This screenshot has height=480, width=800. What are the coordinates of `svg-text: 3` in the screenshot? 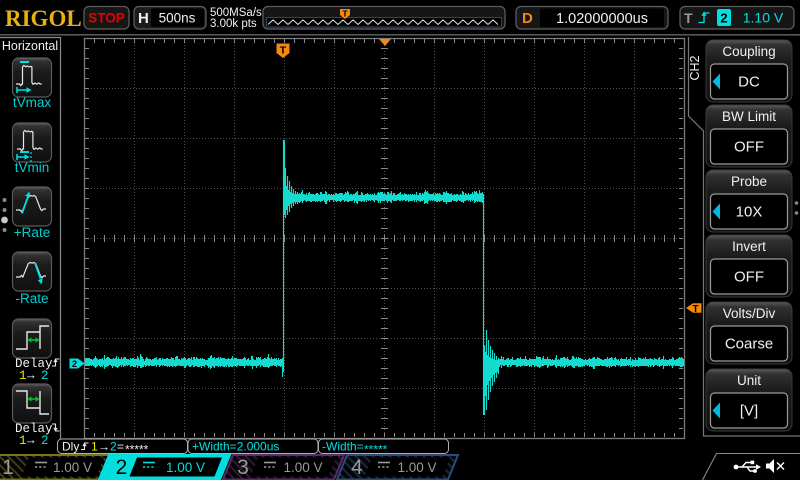 It's located at (243, 467).